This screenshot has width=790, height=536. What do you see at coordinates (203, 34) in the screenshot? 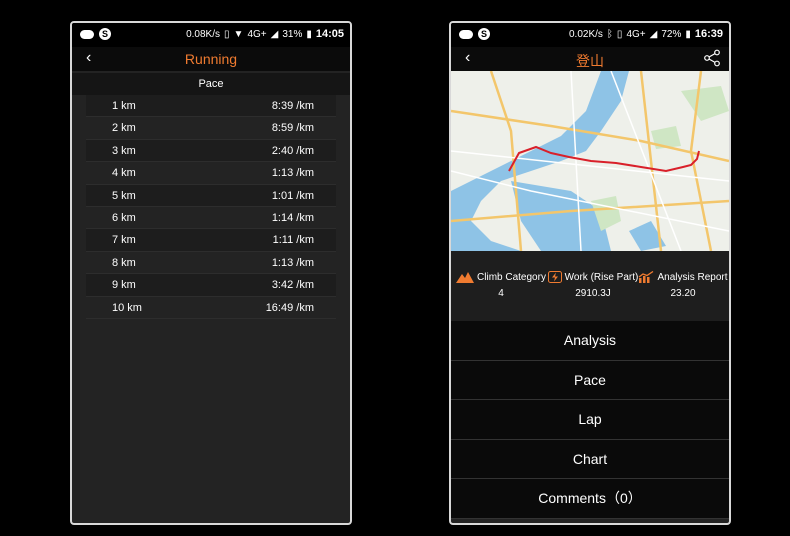
I see `network-speed: 0.08K/s` at bounding box center [203, 34].